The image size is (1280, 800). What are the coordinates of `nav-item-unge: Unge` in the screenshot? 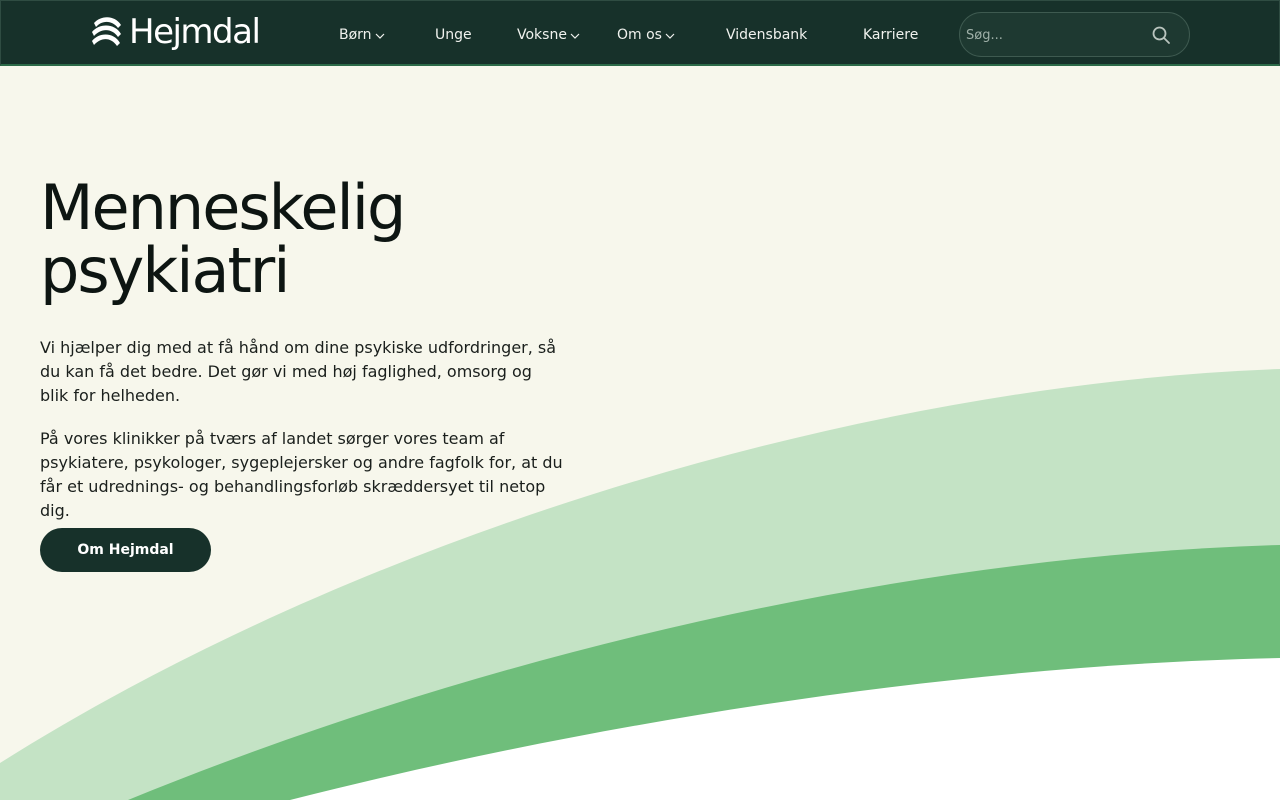 It's located at (453, 35).